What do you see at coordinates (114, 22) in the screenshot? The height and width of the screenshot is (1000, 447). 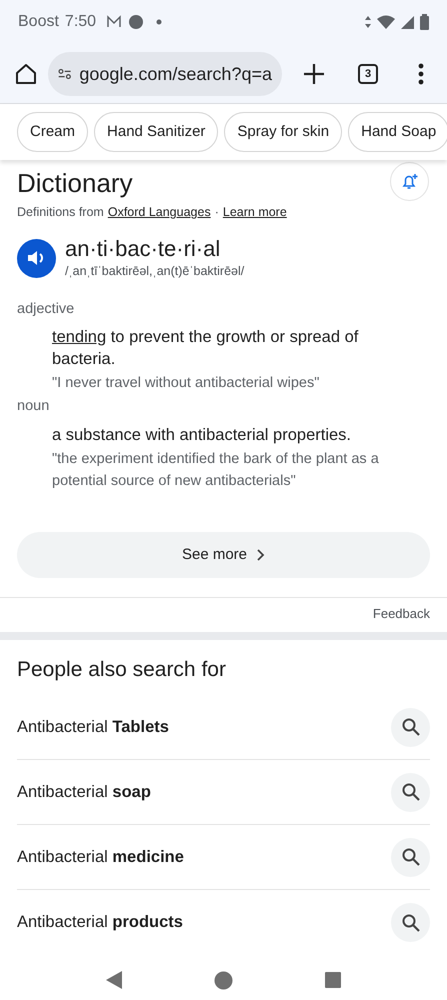 I see `mail-icon` at bounding box center [114, 22].